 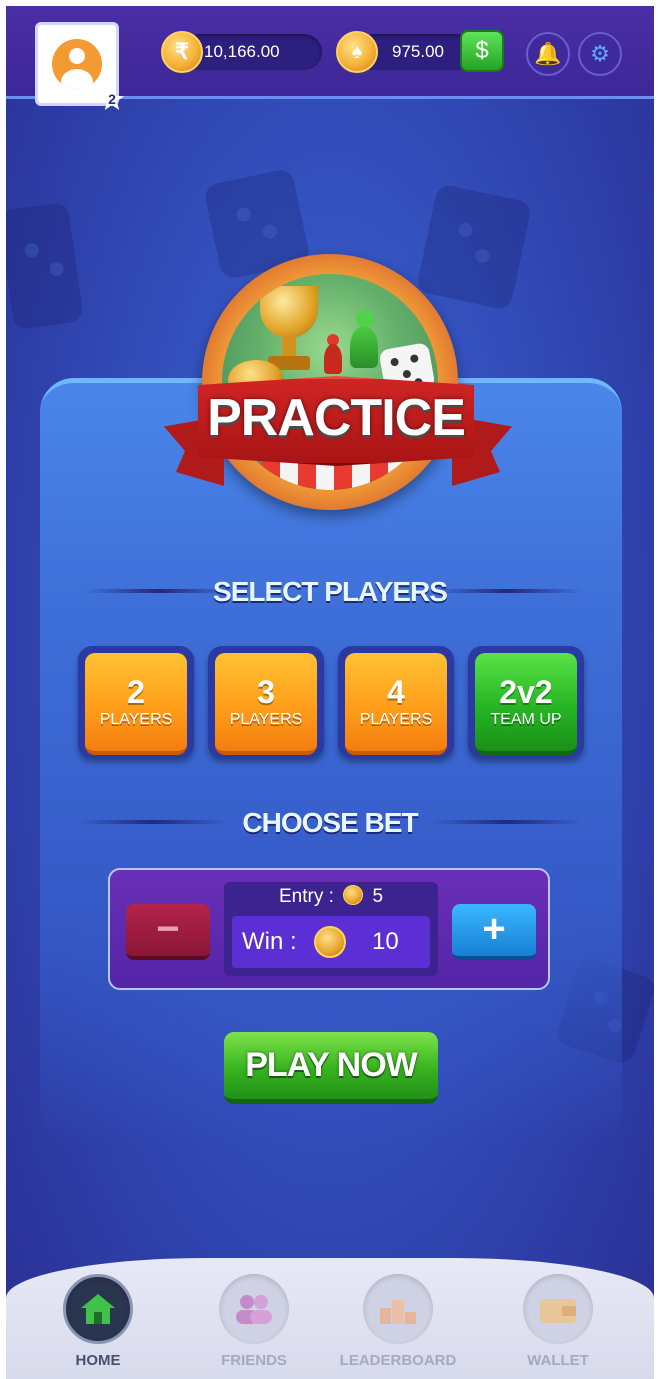 What do you see at coordinates (331, 896) in the screenshot?
I see `entry-amount: Entry : 5` at bounding box center [331, 896].